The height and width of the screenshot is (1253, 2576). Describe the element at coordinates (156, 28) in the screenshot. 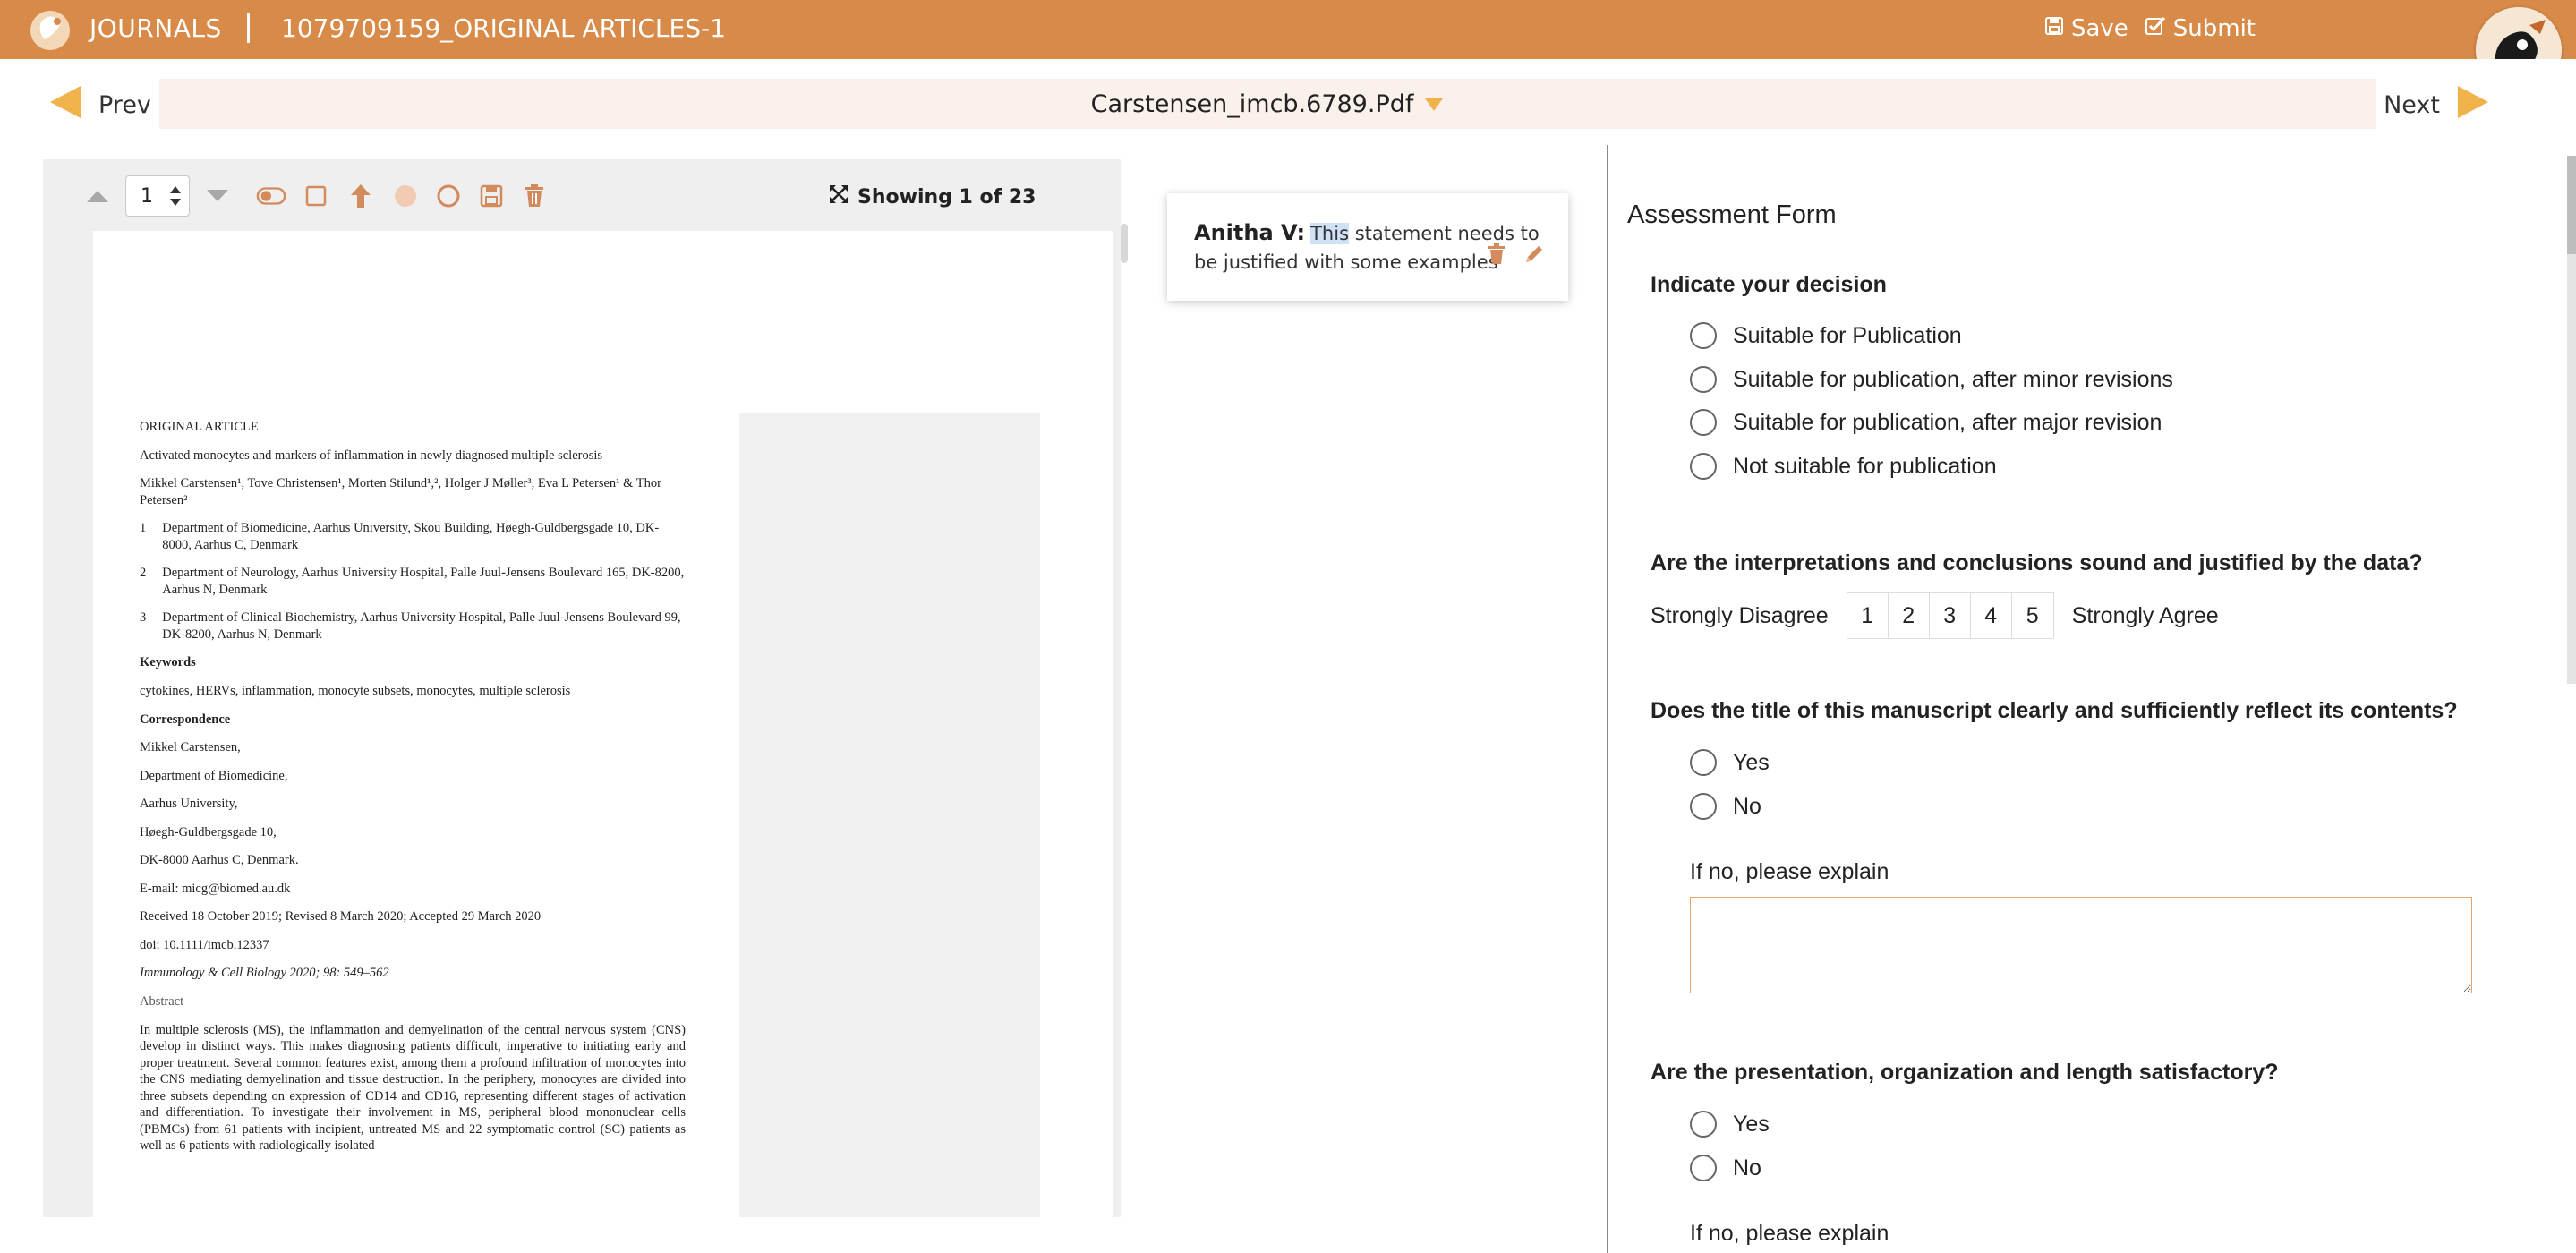

I see `brand-label: JOURNALS` at that location.